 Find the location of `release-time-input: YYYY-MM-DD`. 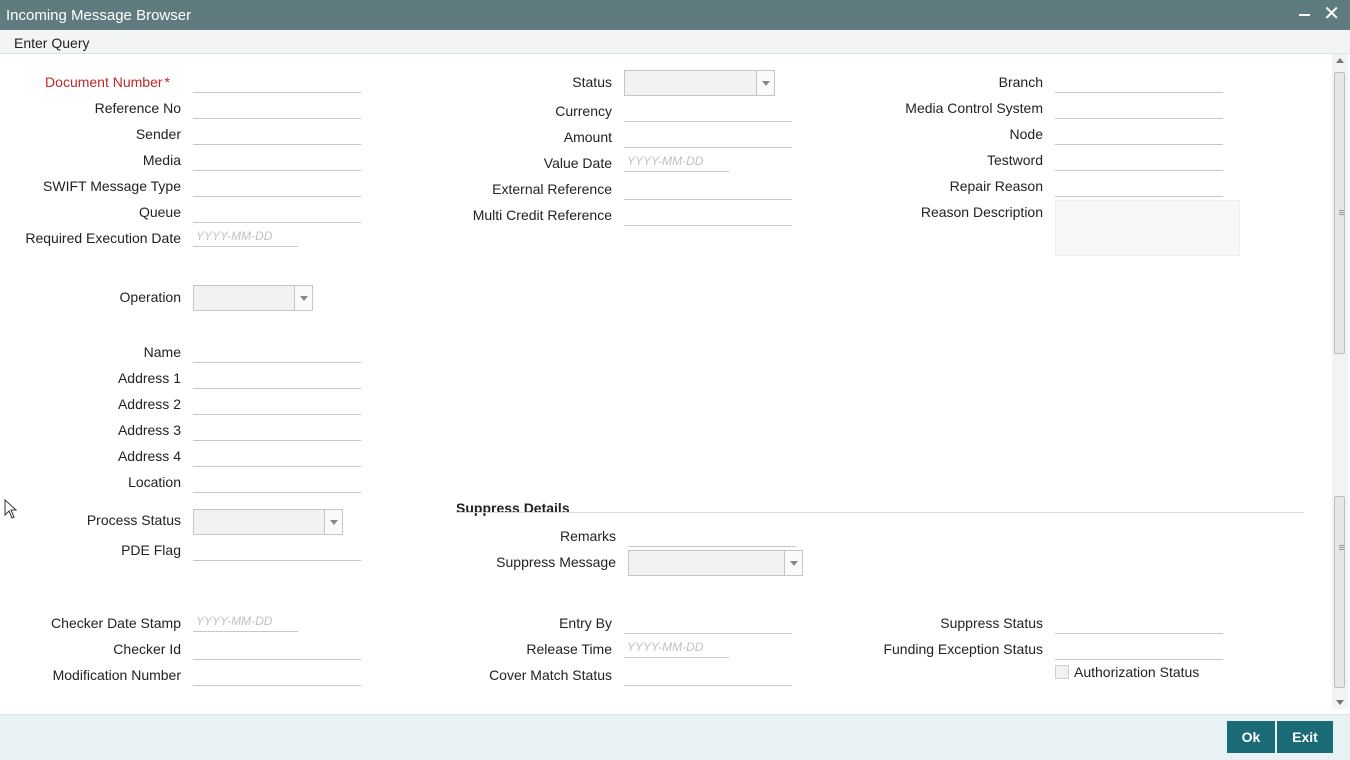

release-time-input: YYYY-MM-DD is located at coordinates (676, 648).